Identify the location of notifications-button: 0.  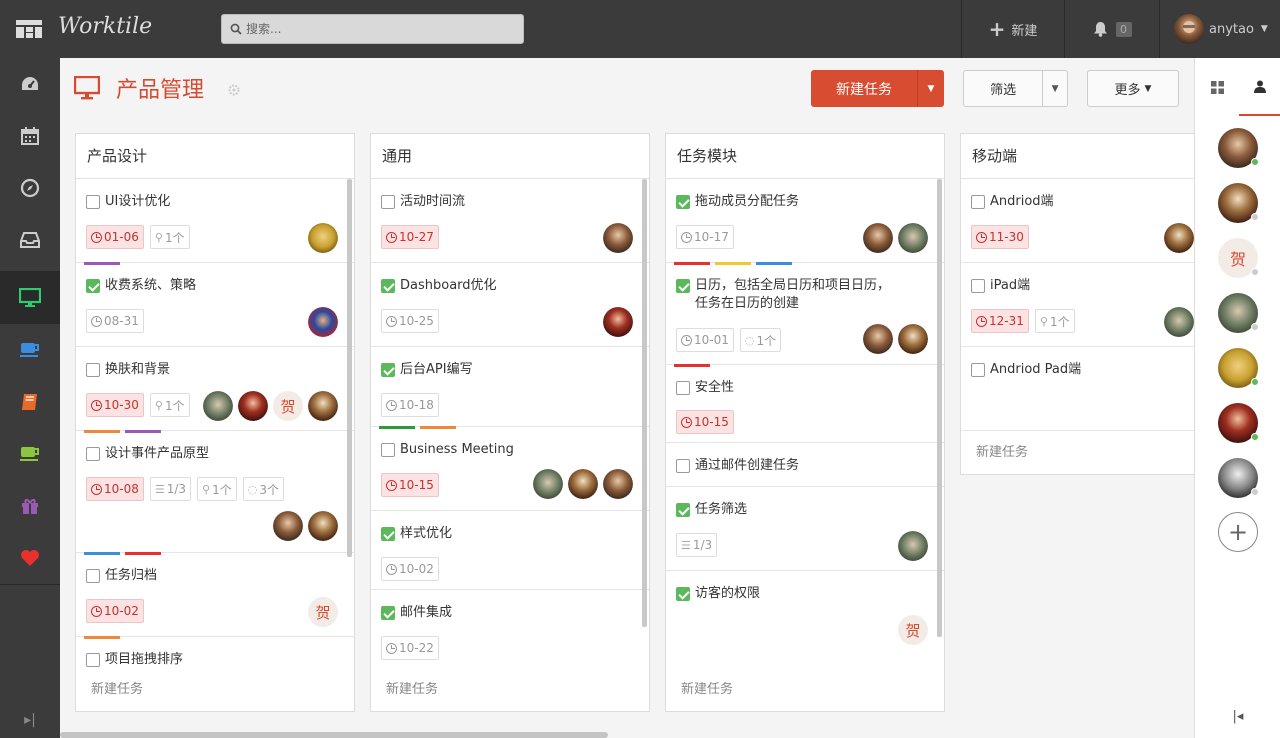
(1112, 29).